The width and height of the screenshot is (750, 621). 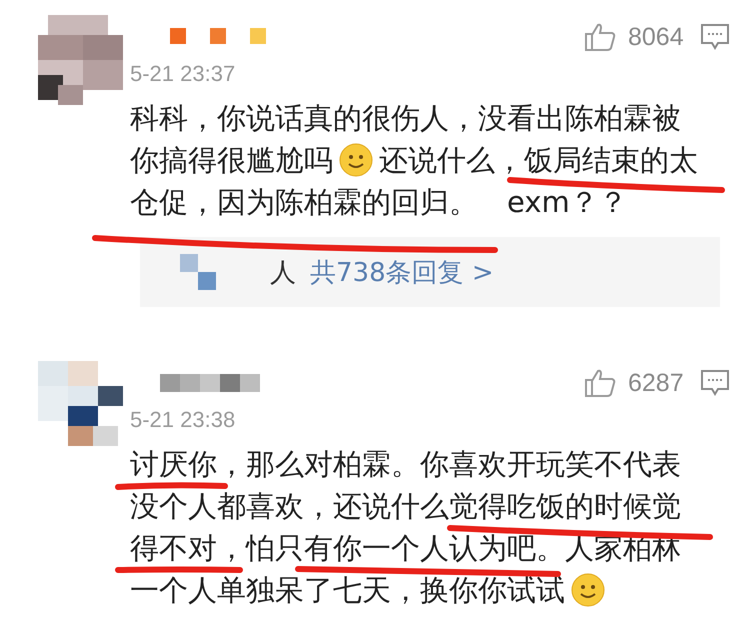 What do you see at coordinates (405, 118) in the screenshot?
I see `comment-text: 科科，你说话真的很伤人，没看出陈柏霖被` at bounding box center [405, 118].